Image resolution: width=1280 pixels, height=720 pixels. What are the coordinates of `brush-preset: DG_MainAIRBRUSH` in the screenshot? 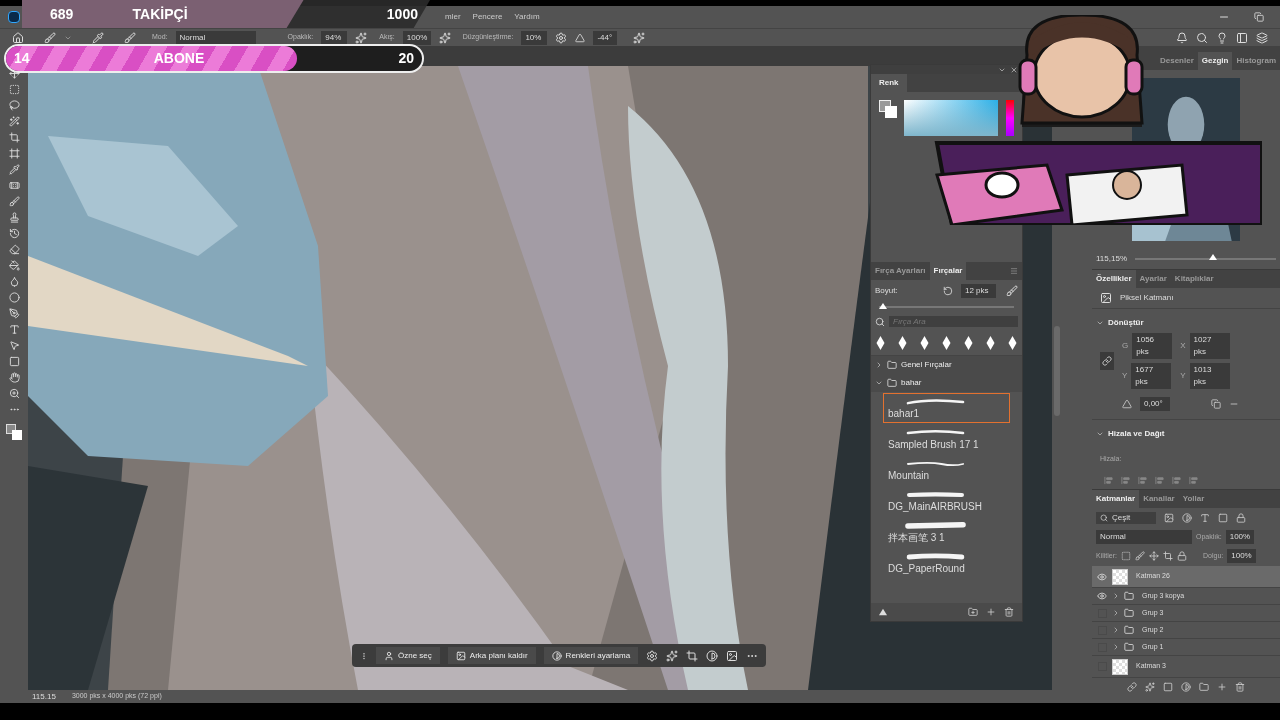 It's located at (946, 501).